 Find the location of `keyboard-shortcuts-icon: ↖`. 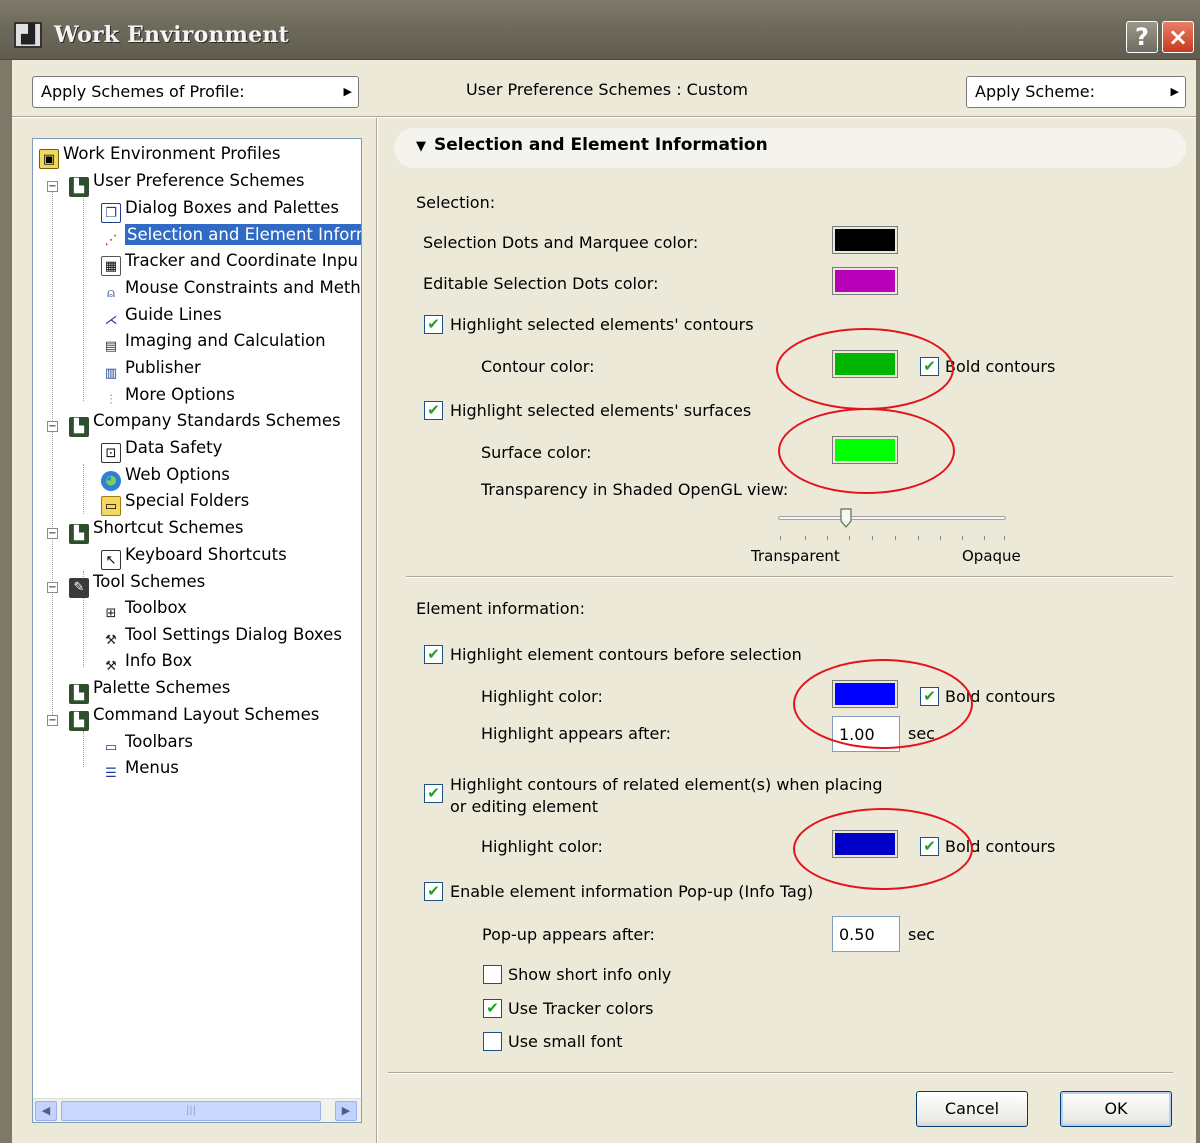

keyboard-shortcuts-icon: ↖ is located at coordinates (111, 560).